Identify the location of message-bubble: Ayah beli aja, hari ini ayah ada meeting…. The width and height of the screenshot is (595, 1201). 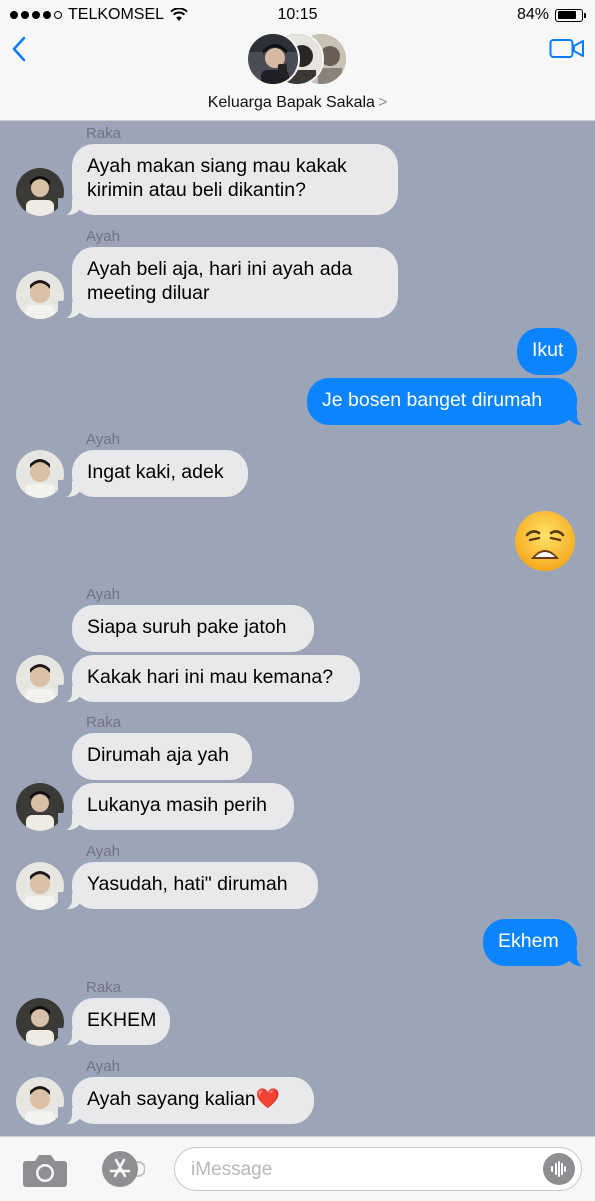
(228, 283).